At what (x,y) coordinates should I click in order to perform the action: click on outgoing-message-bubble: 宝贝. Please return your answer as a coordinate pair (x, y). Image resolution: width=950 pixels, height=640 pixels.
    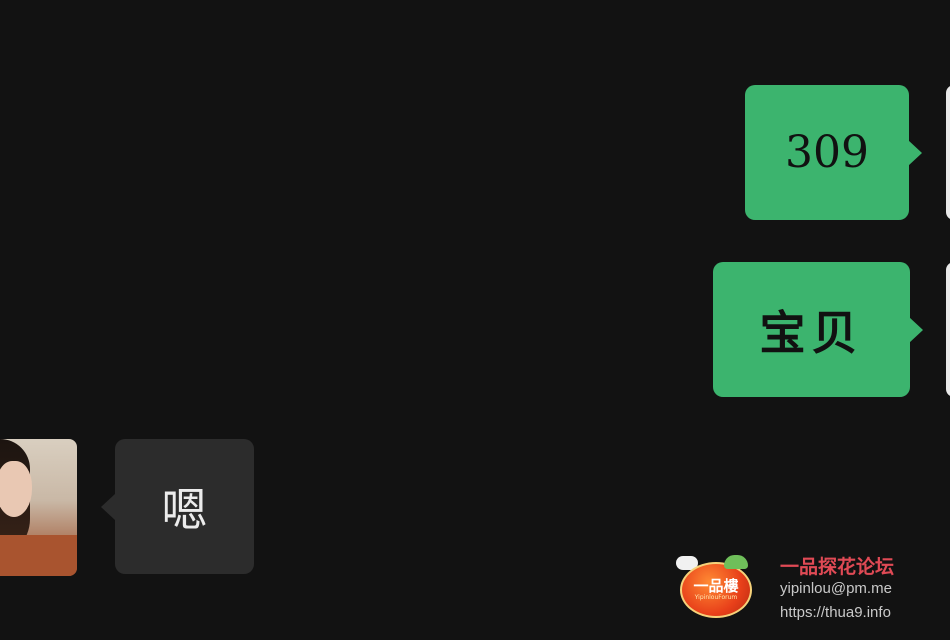
    Looking at the image, I should click on (818, 329).